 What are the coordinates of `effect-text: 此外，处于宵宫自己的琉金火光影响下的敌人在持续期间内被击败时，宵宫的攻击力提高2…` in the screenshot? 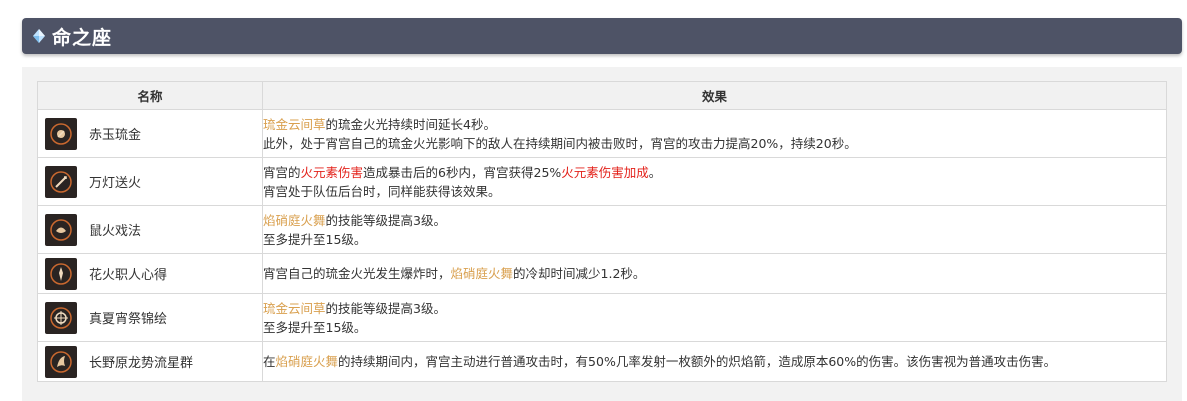 It's located at (560, 143).